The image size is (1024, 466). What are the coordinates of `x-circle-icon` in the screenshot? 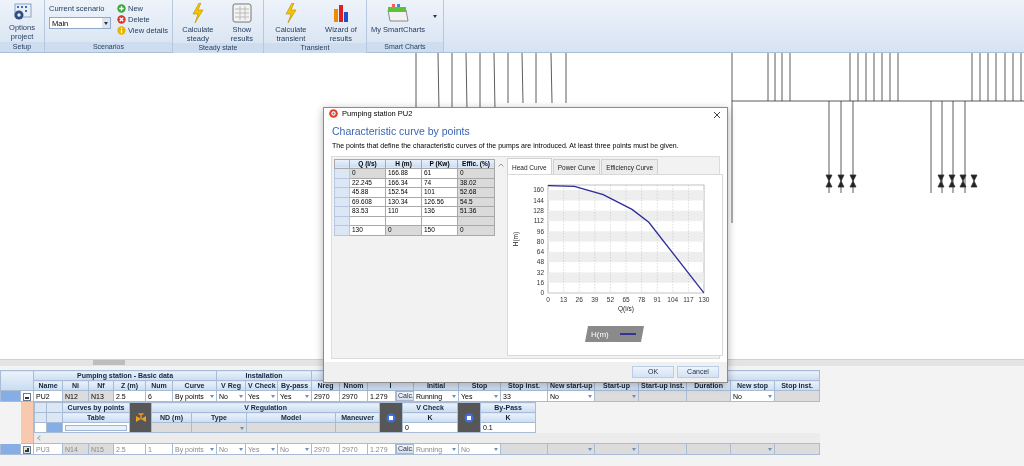 It's located at (121, 19).